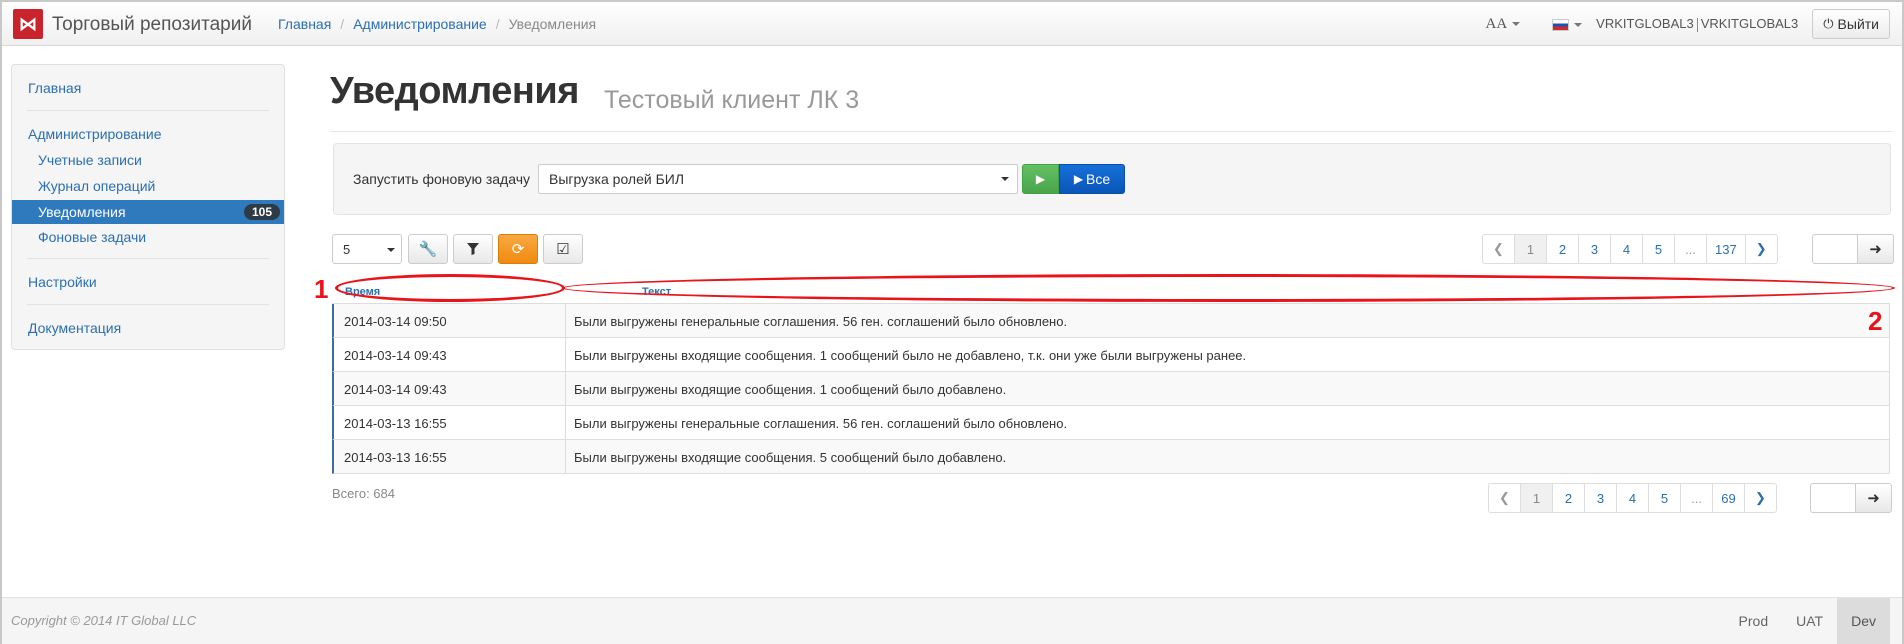  What do you see at coordinates (450, 288) in the screenshot?
I see `annotation-ellipse-time` at bounding box center [450, 288].